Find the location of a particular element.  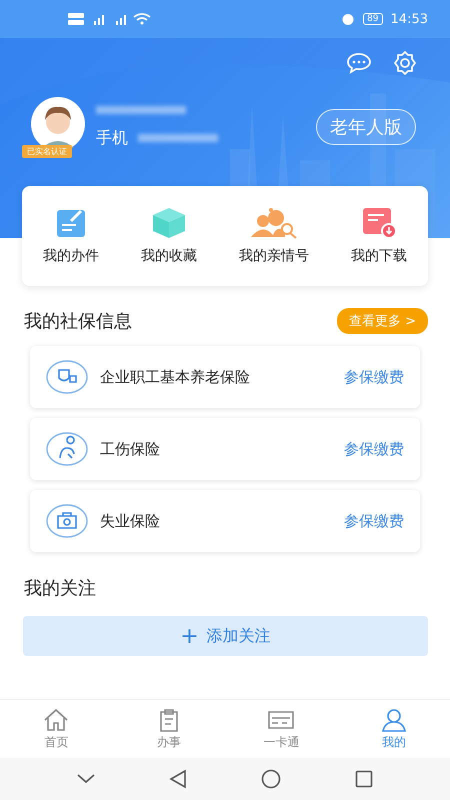

section-title: 我的社保信息 is located at coordinates (78, 321).